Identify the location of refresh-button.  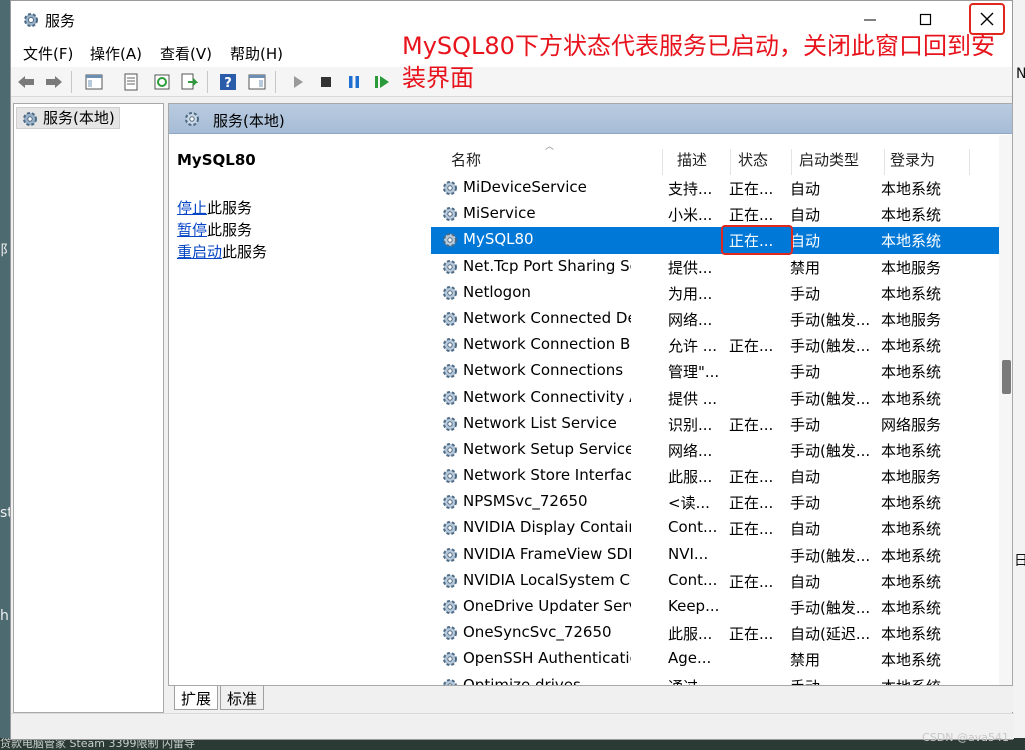
(162, 82).